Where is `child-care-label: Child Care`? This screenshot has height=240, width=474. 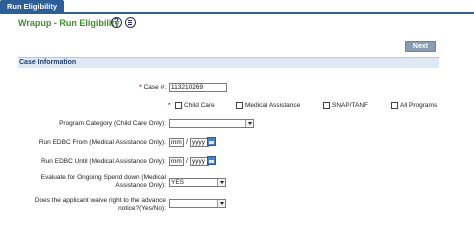
child-care-label: Child Care is located at coordinates (199, 105).